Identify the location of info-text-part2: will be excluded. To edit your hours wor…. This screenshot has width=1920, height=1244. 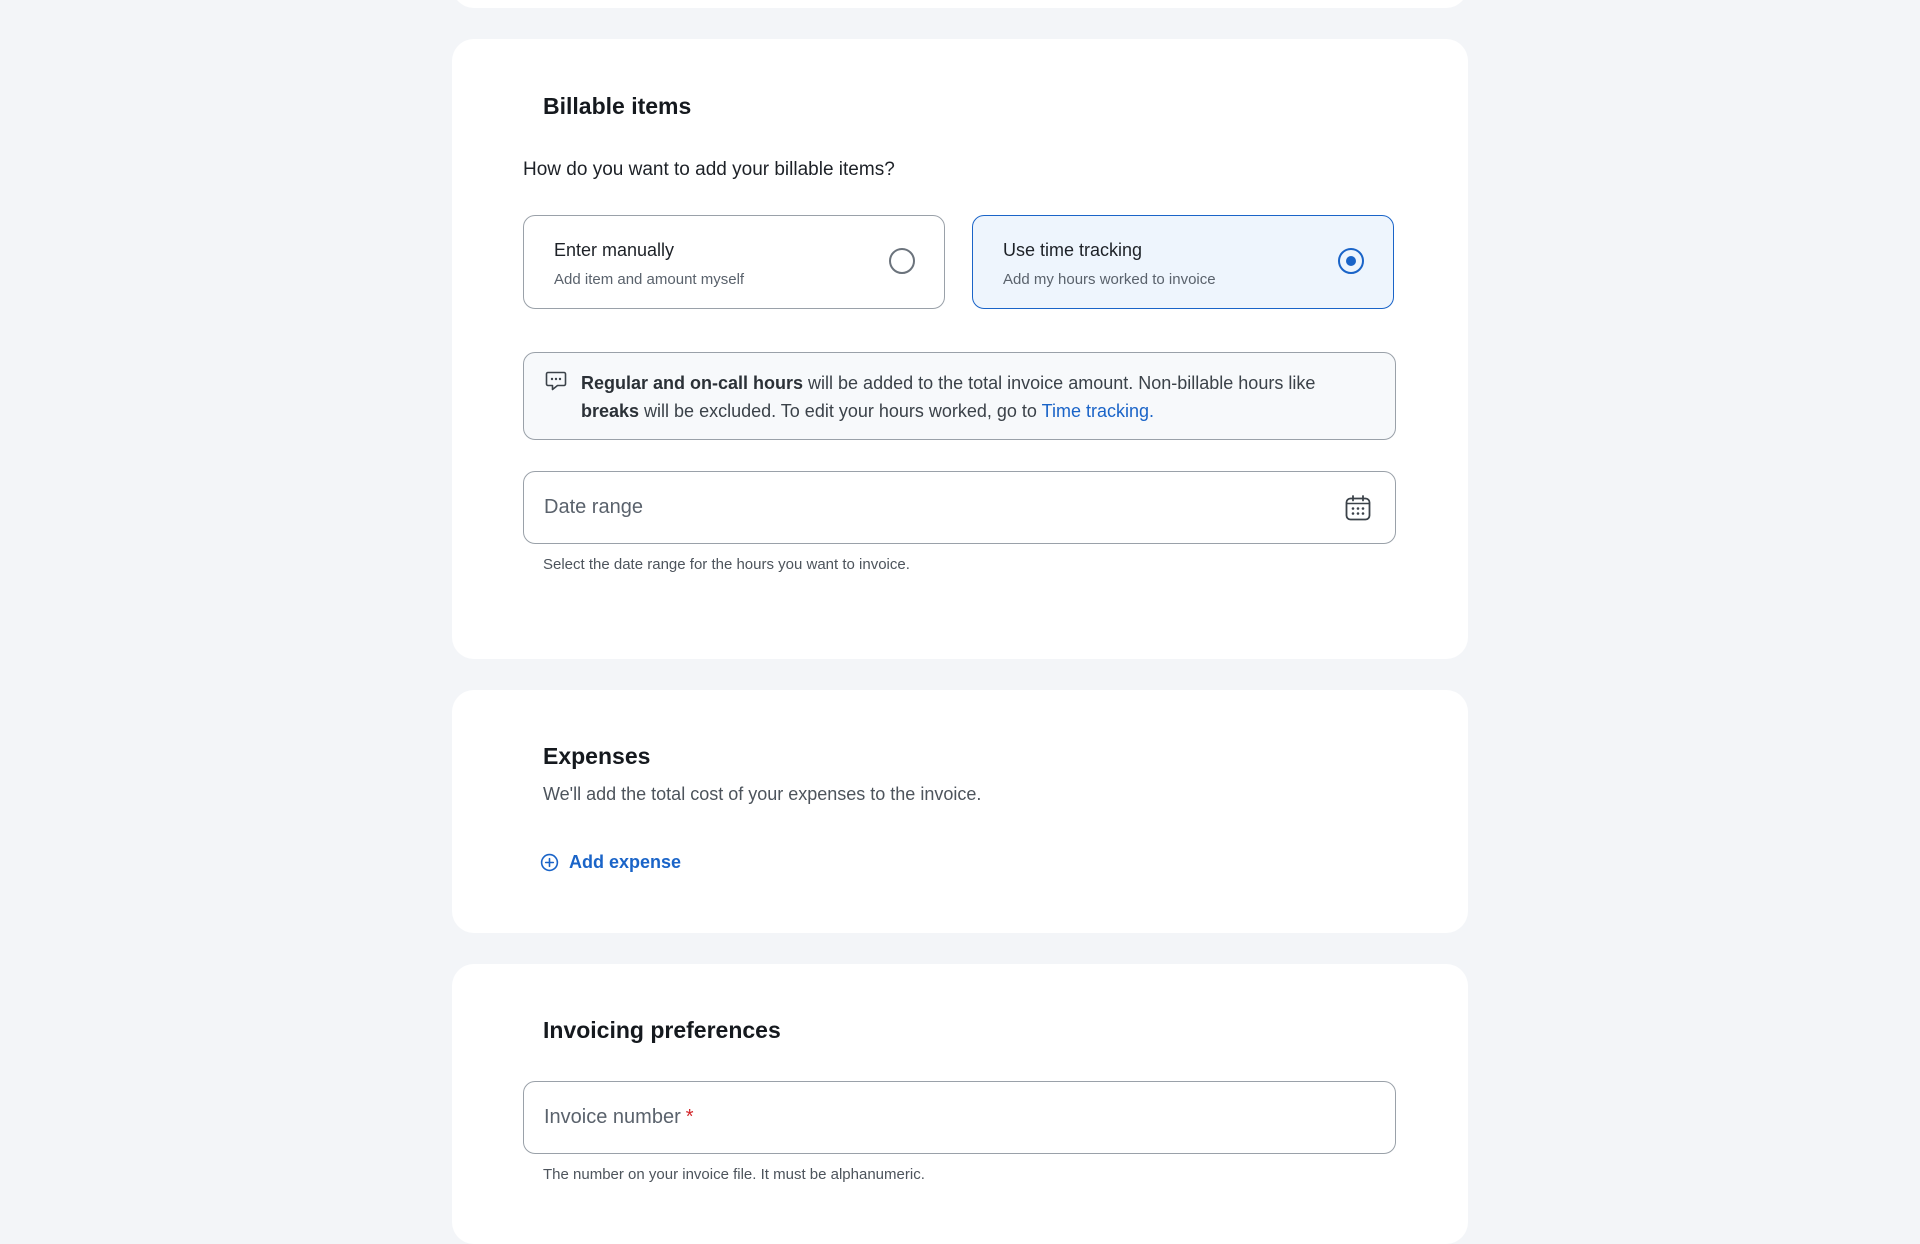
(840, 411).